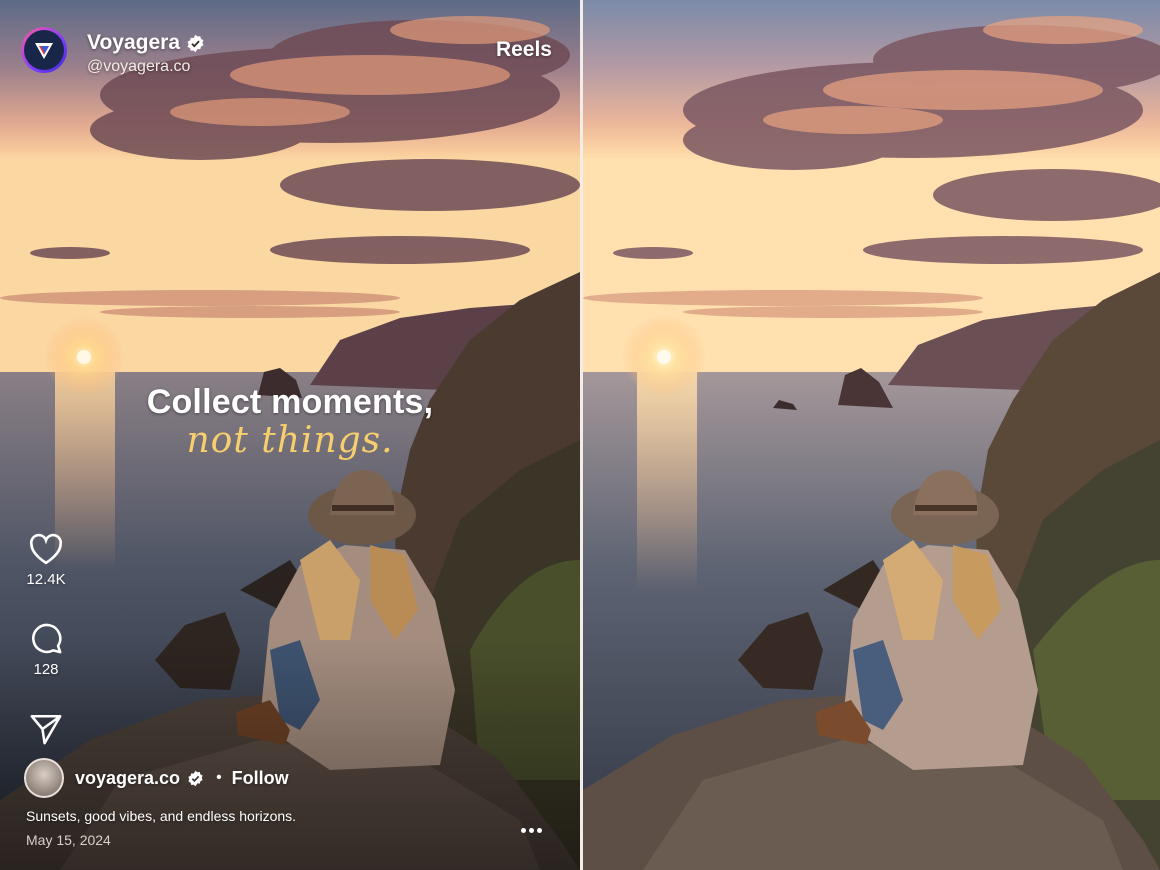 This screenshot has width=1160, height=870. I want to click on profile-name: voyagera.co, so click(127, 778).